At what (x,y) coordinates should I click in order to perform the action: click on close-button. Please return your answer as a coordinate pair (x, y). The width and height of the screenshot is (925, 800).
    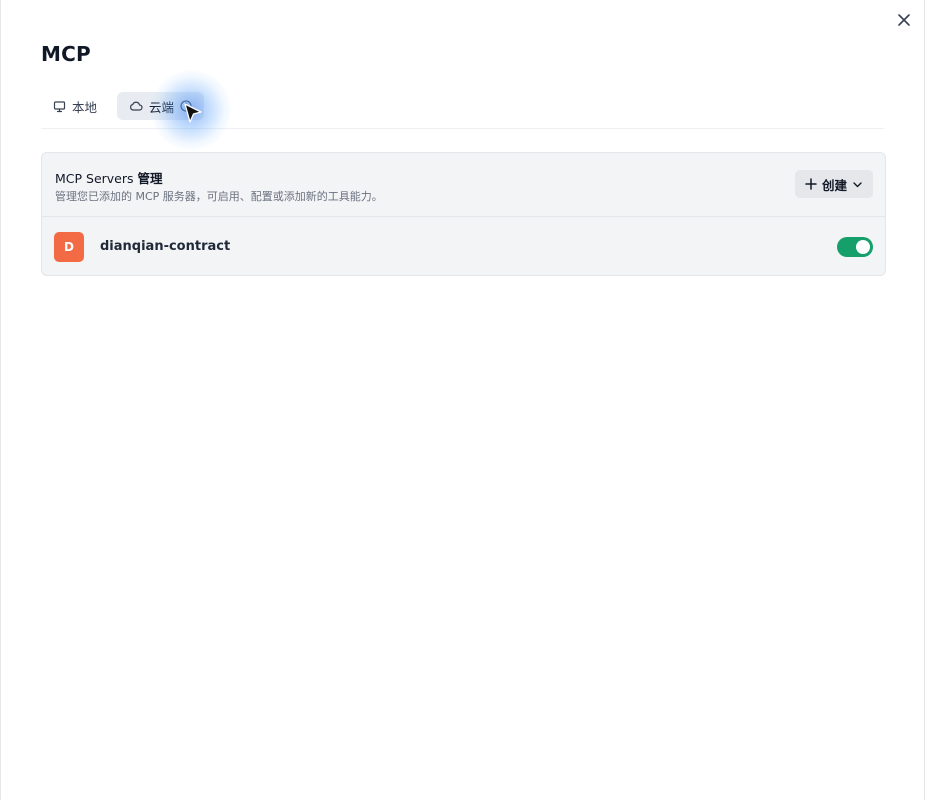
    Looking at the image, I should click on (904, 20).